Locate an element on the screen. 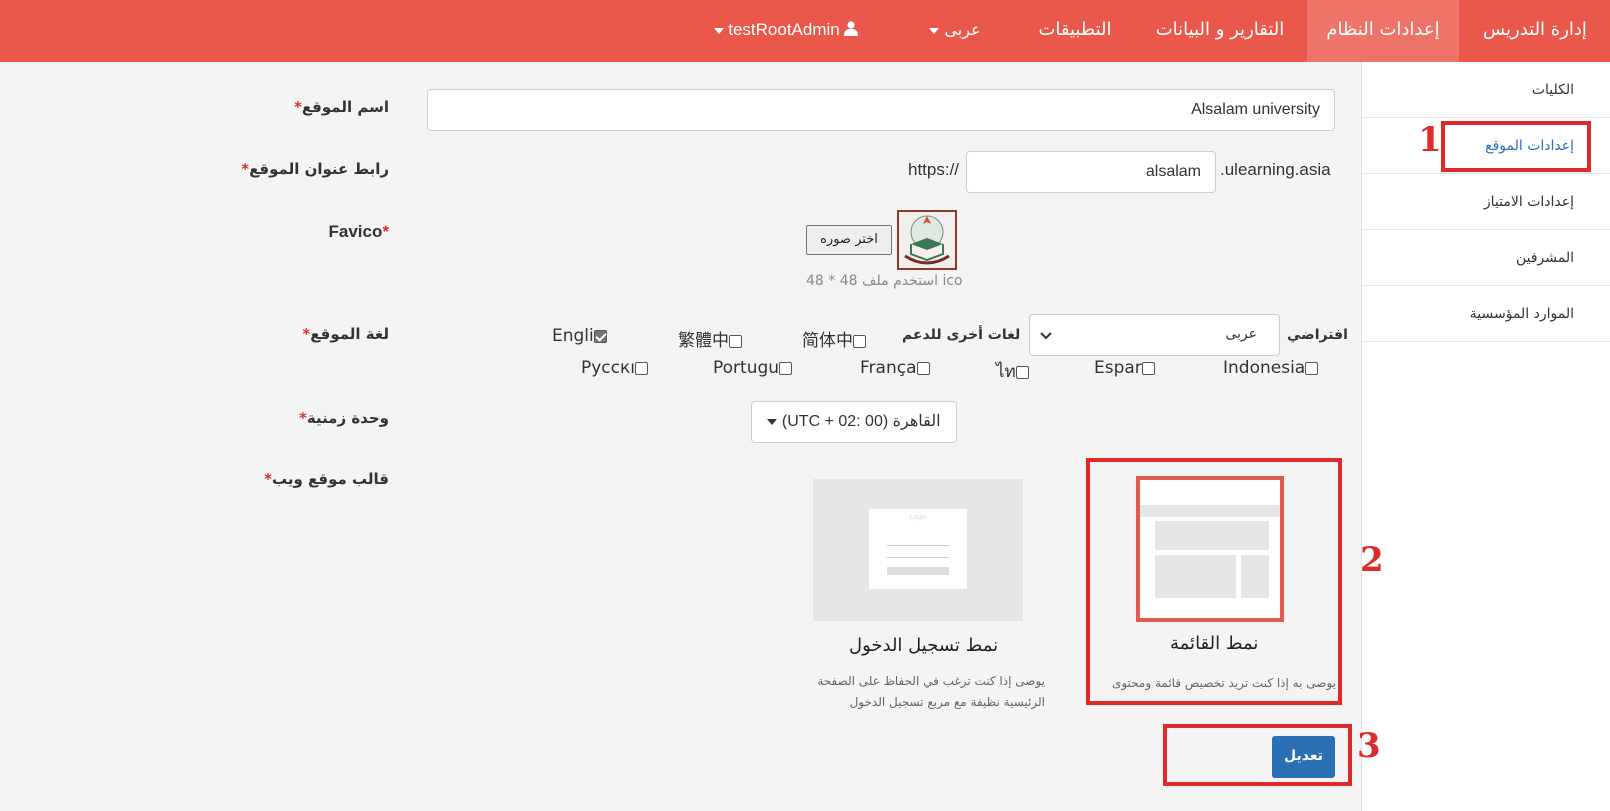 The height and width of the screenshot is (811, 1610). sidebar-item-colleges: الكليات is located at coordinates (1486, 90).